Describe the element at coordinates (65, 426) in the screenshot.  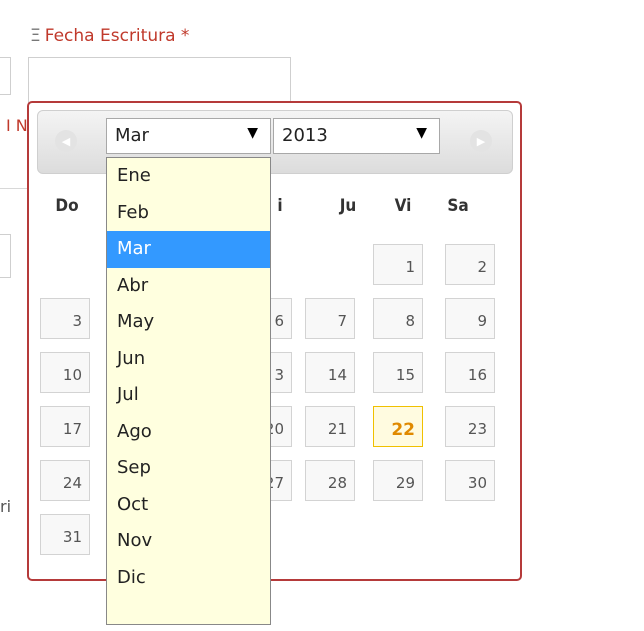
I see `day-cell: 17` at that location.